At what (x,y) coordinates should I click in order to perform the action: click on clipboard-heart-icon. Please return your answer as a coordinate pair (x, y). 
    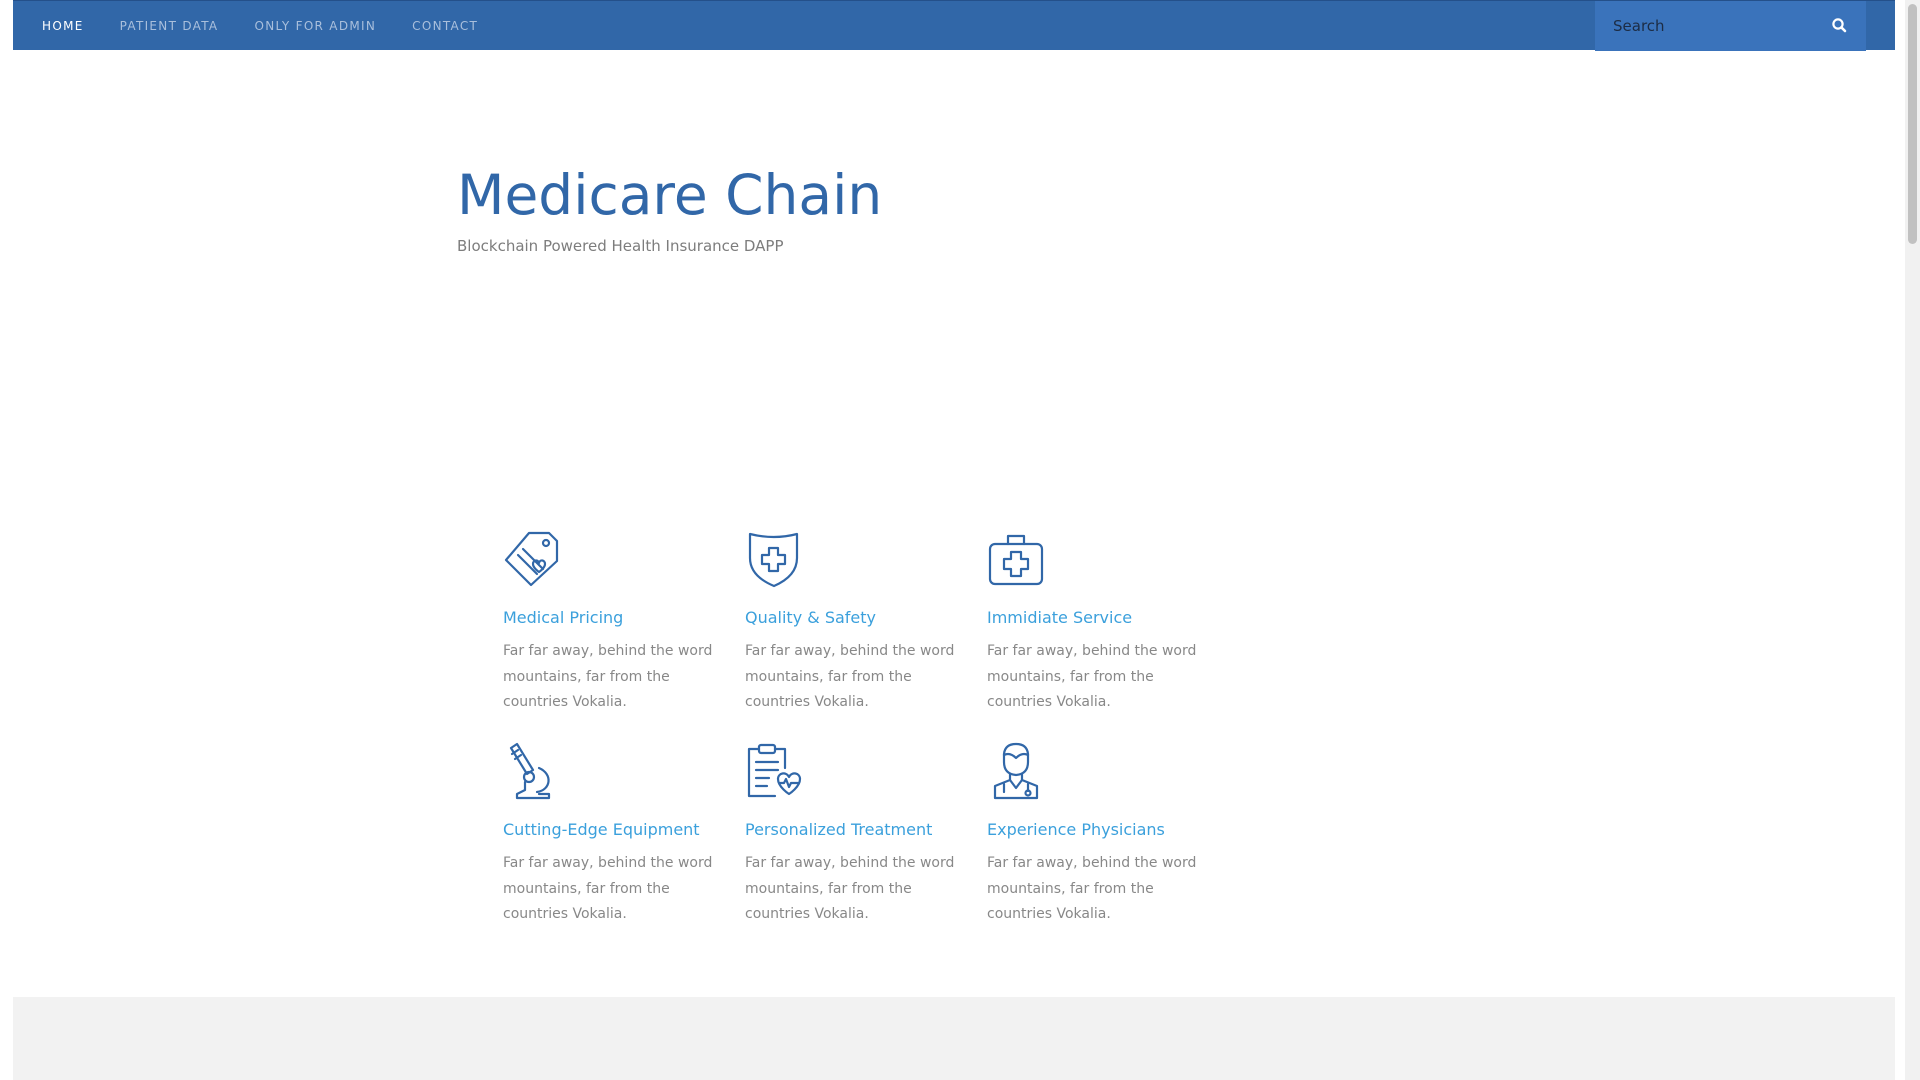
    Looking at the image, I should click on (774, 771).